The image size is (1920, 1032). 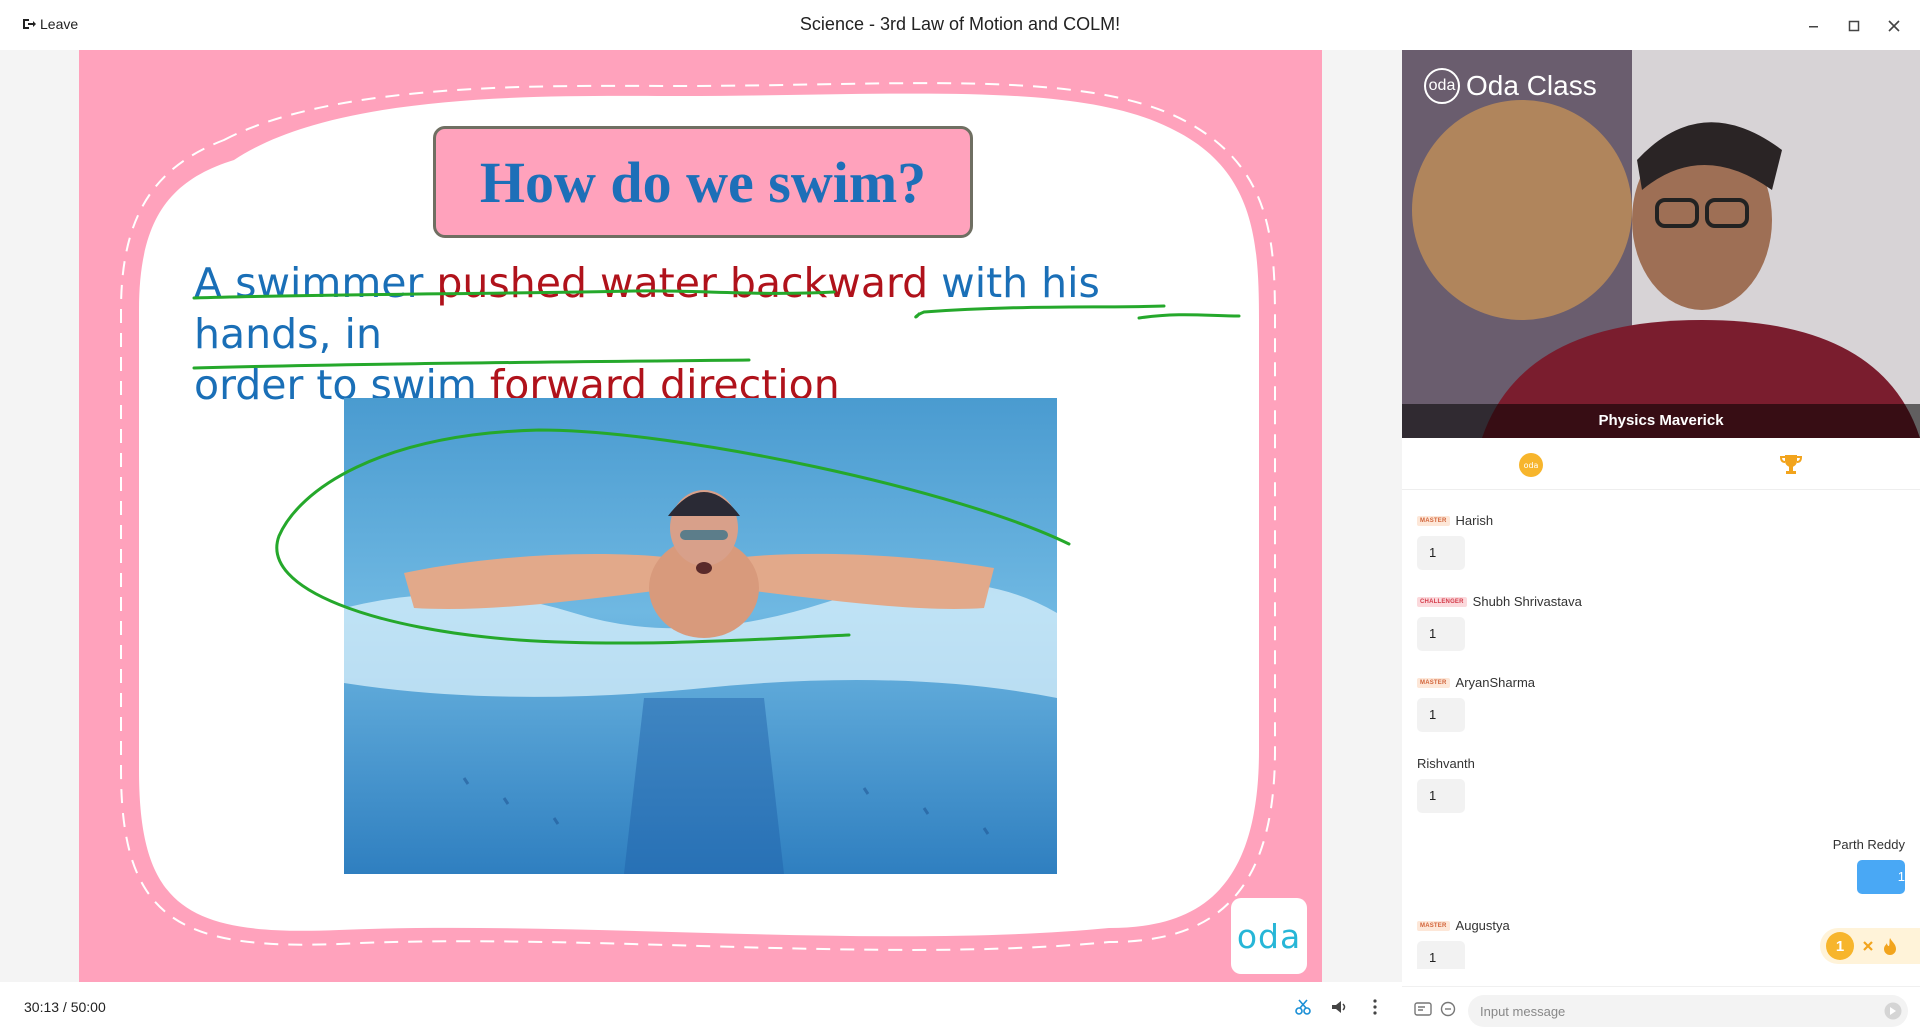 I want to click on close-icon, so click(x=1894, y=26).